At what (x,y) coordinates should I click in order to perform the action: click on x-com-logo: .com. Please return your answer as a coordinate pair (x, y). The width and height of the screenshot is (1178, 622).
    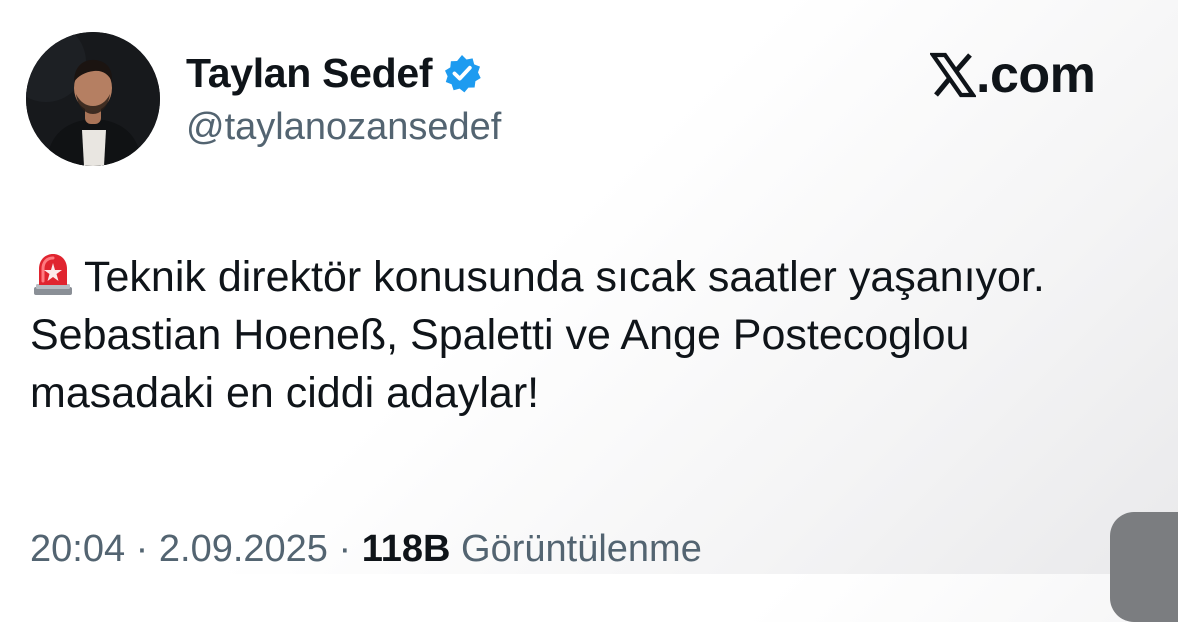
    Looking at the image, I should click on (1012, 75).